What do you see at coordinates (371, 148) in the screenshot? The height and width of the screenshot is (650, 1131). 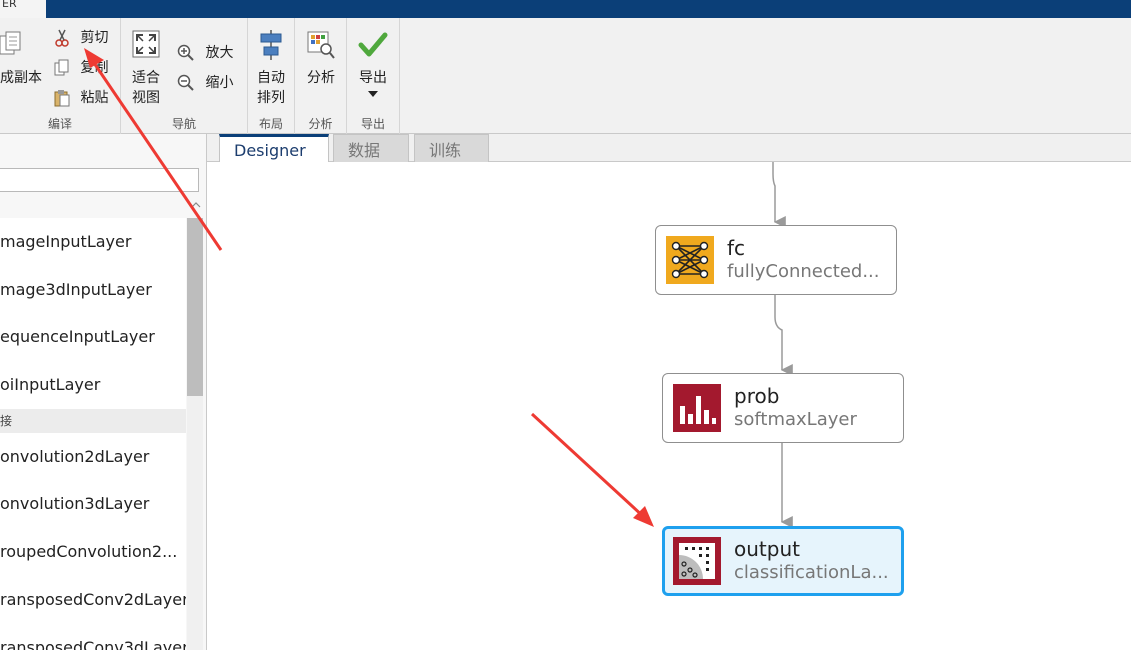 I see `tab-data: 数据` at bounding box center [371, 148].